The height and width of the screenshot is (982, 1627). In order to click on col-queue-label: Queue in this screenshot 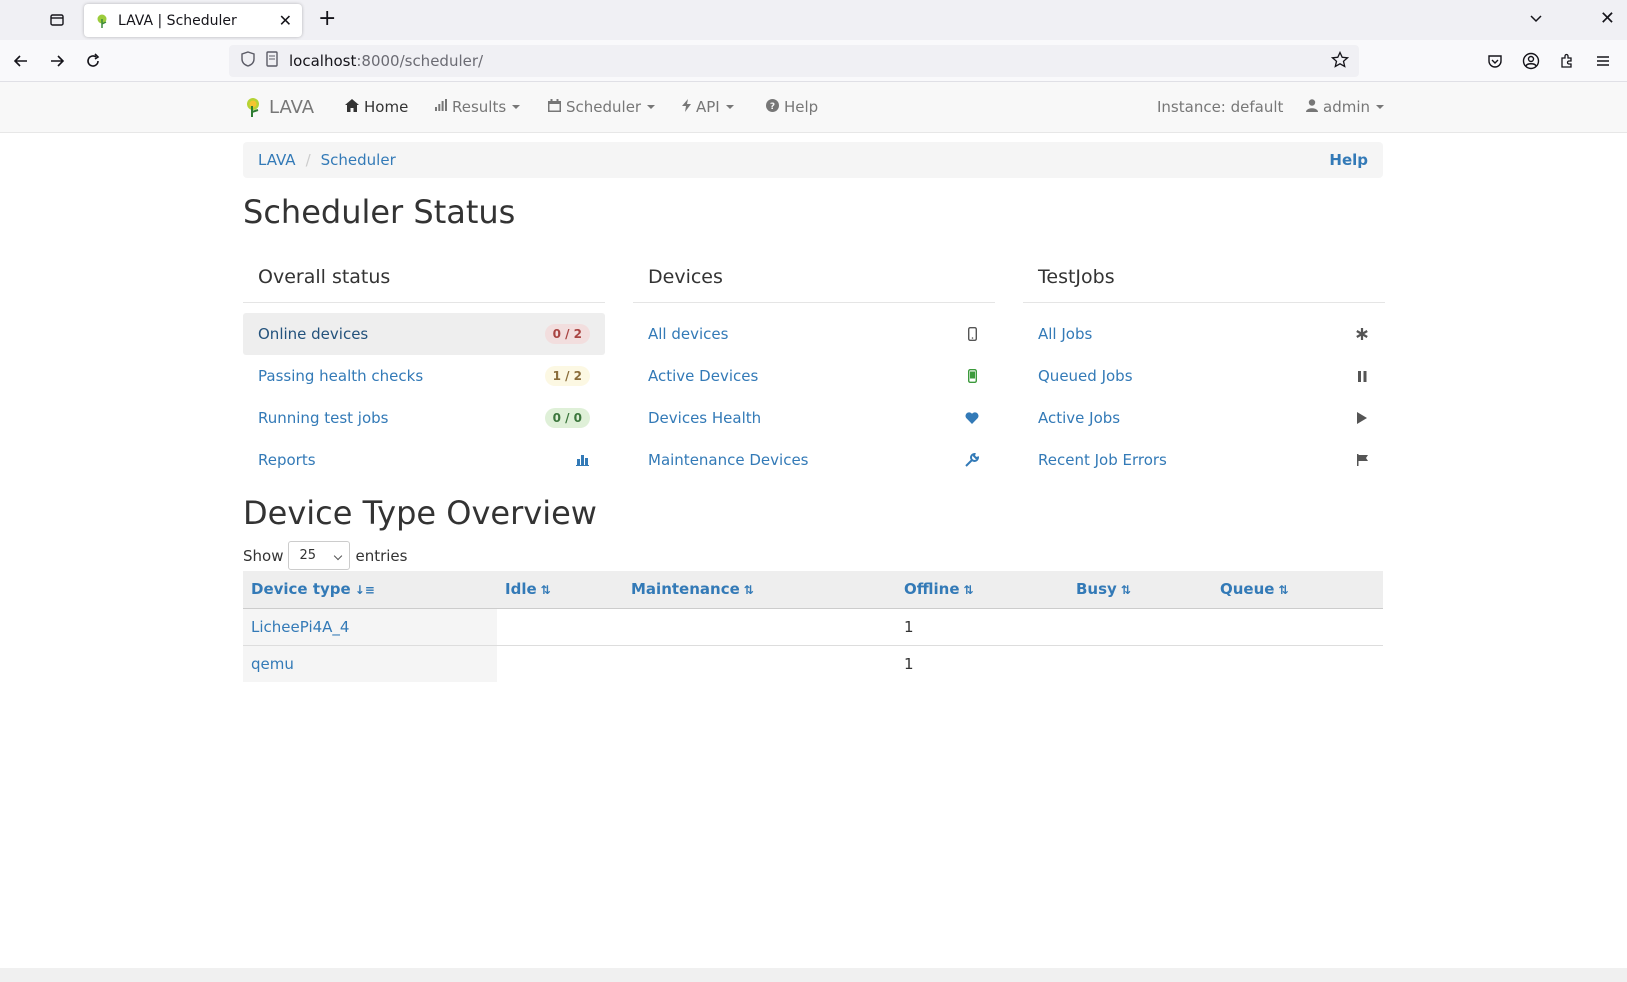, I will do `click(1247, 589)`.